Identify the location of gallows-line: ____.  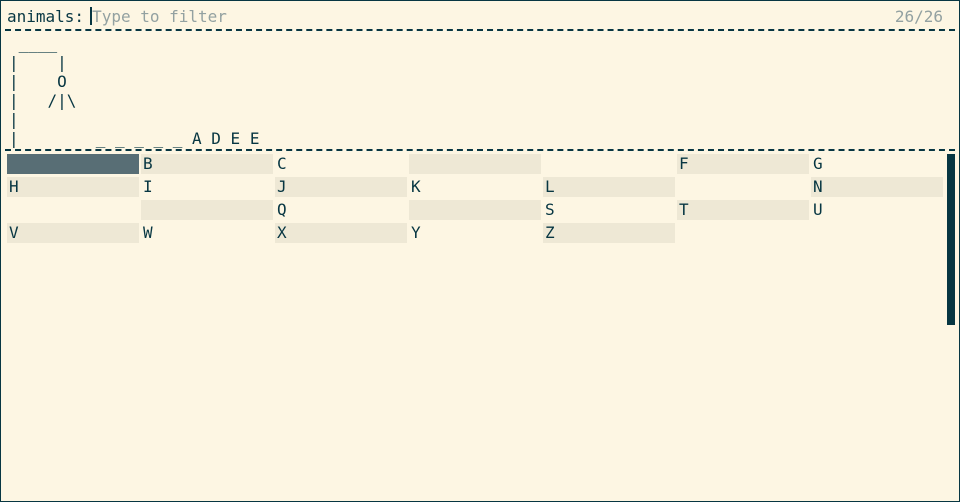
(33, 43).